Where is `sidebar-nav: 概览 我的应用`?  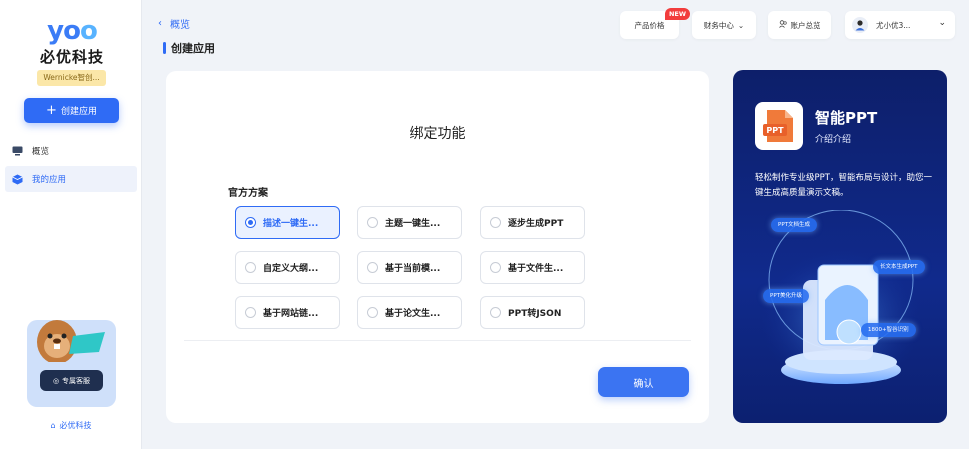
sidebar-nav: 概览 我的应用 is located at coordinates (71, 166).